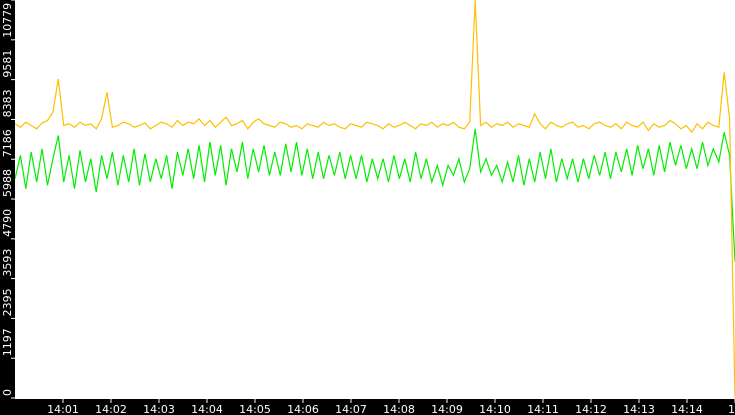  Describe the element at coordinates (7, 223) in the screenshot. I see `y-tick-label: 4790` at that location.